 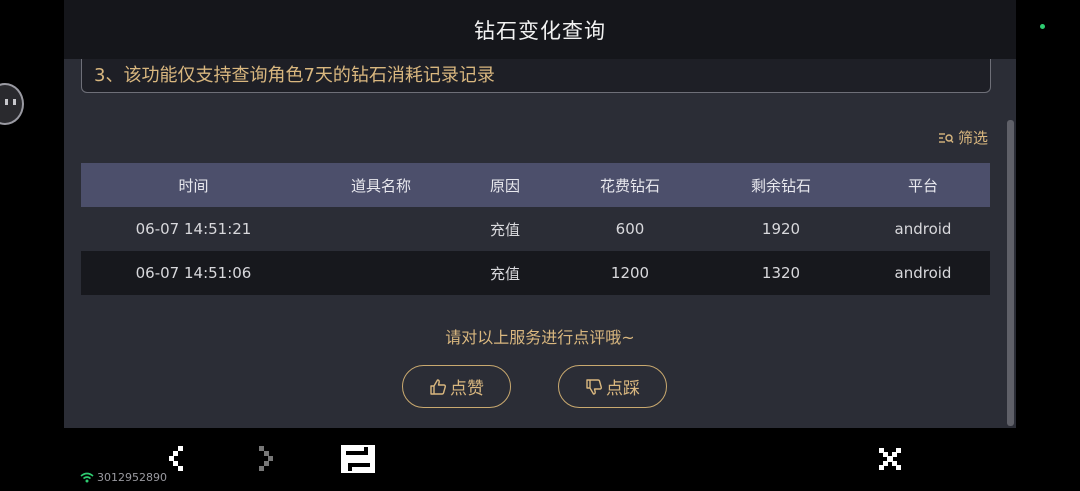 I want to click on column-header-platform: 平台, so click(x=922, y=185).